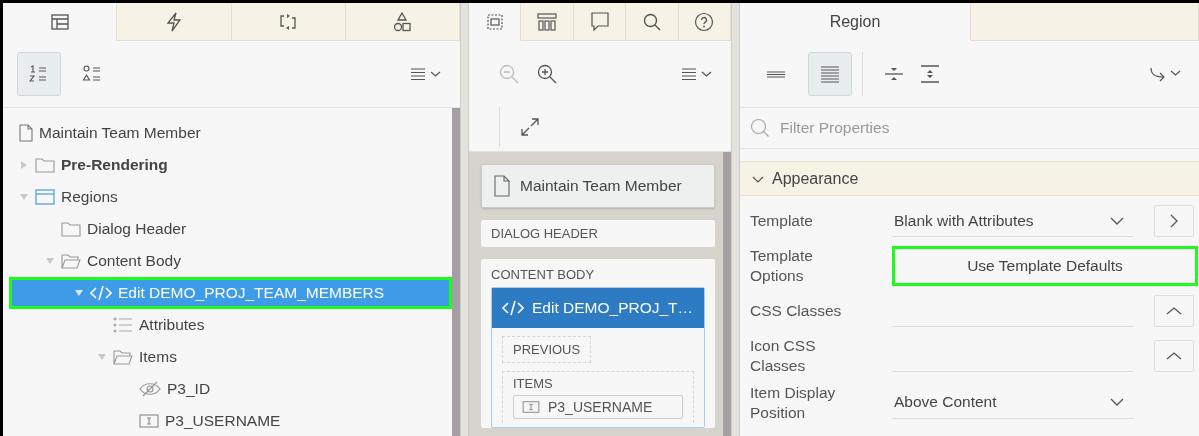 The width and height of the screenshot is (1199, 436). I want to click on list-view-button, so click(830, 74).